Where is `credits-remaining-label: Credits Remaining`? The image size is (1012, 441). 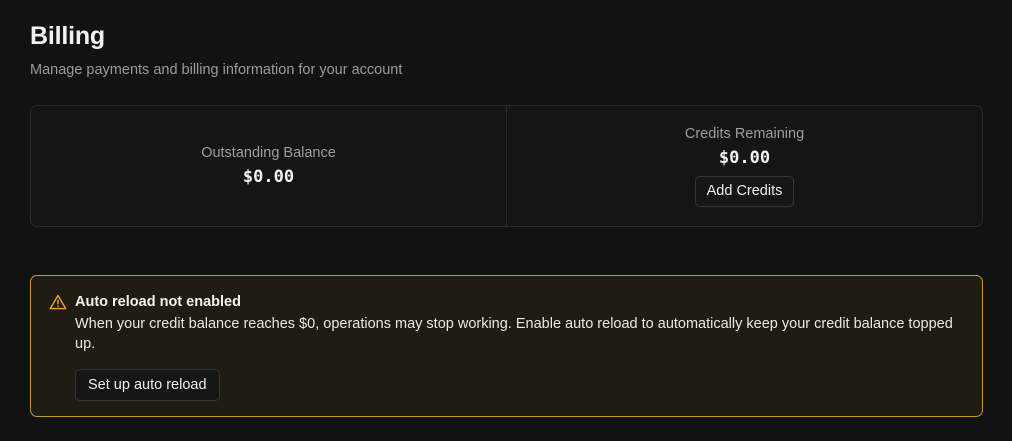 credits-remaining-label: Credits Remaining is located at coordinates (744, 133).